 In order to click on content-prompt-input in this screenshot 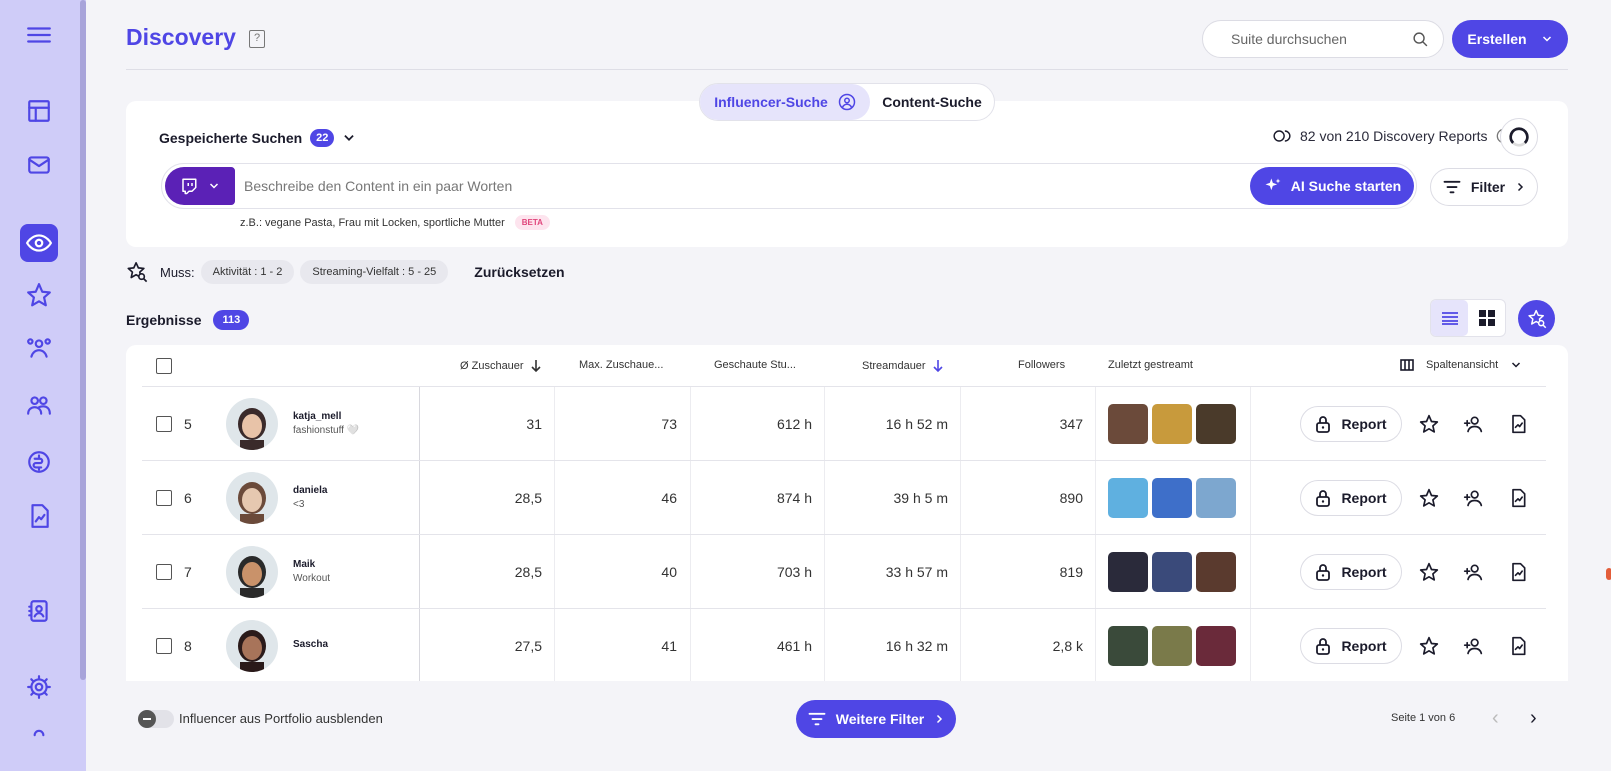, I will do `click(744, 186)`.